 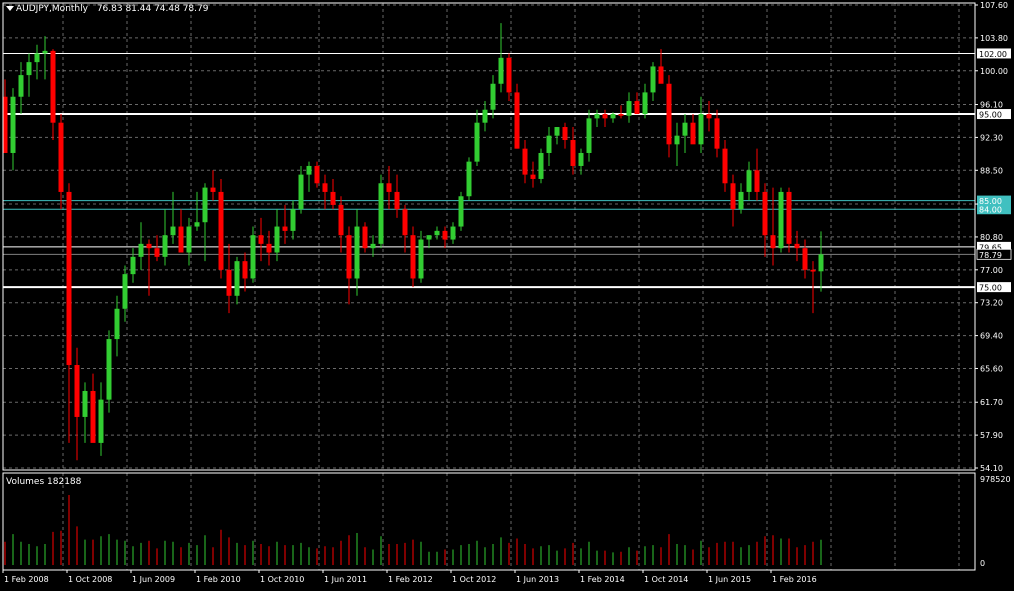 I want to click on level-label: 75.00, so click(x=990, y=288).